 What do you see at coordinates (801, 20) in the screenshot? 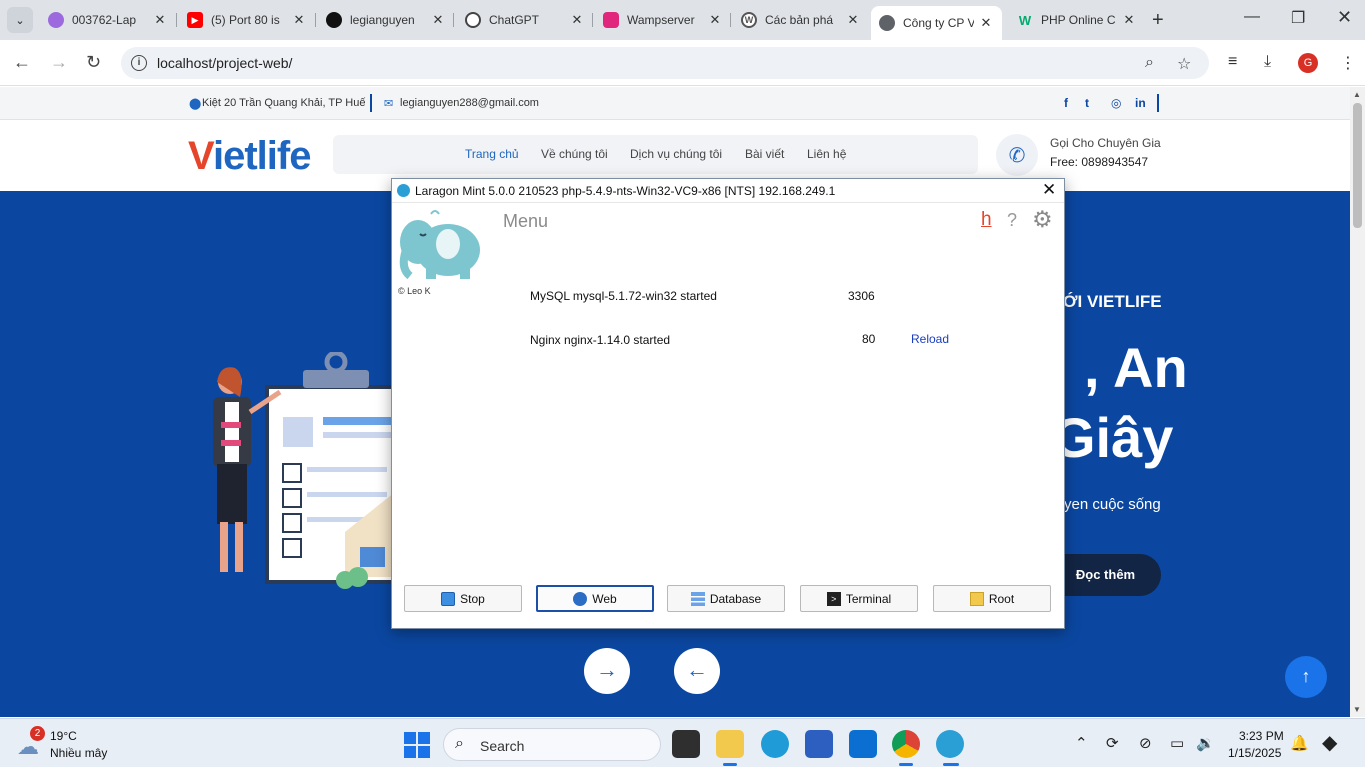
I see `tab-6: W Các bản phá ✕` at bounding box center [801, 20].